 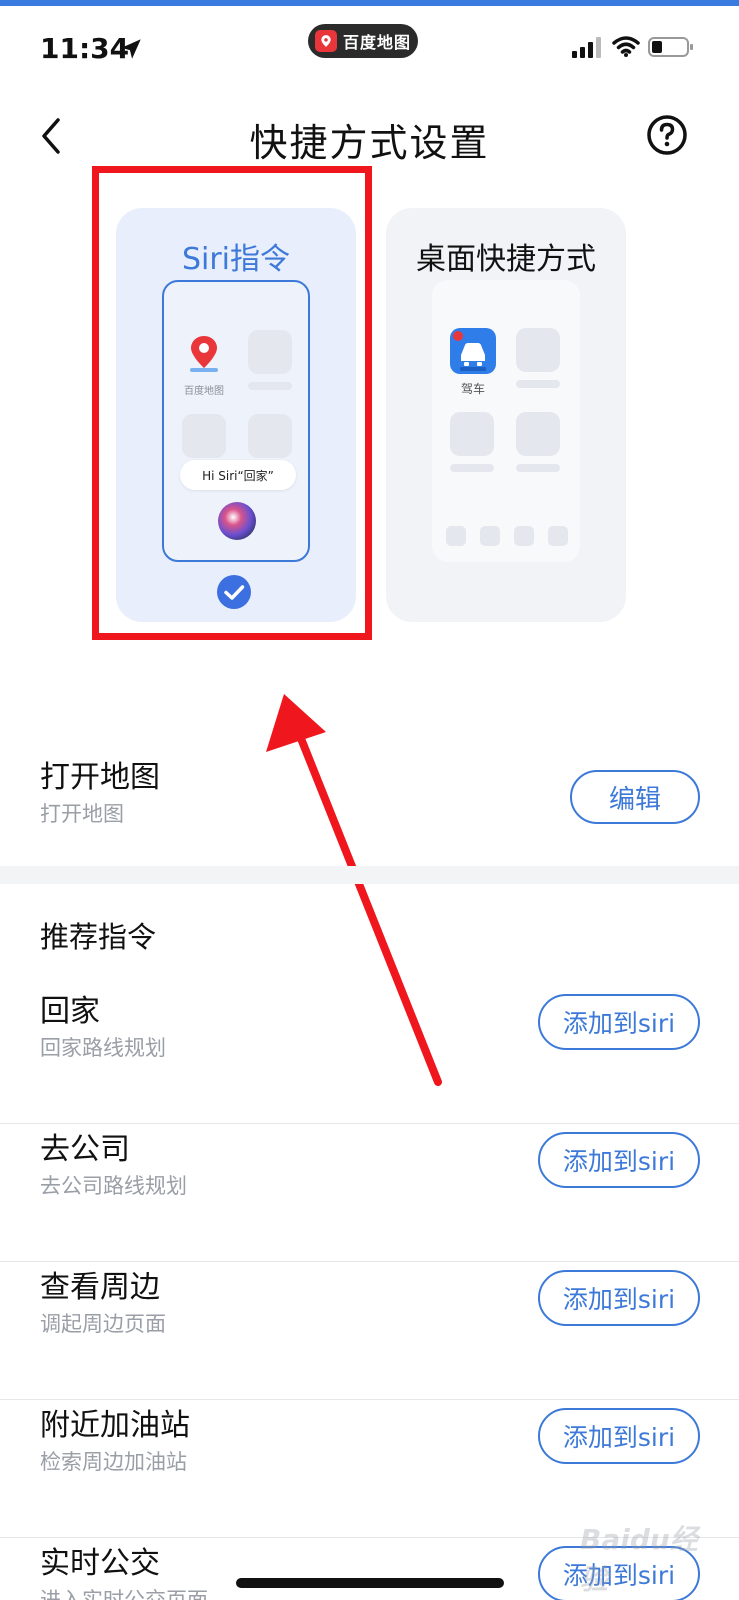 I want to click on recommended-section-title: 推荐指令, so click(x=98, y=937).